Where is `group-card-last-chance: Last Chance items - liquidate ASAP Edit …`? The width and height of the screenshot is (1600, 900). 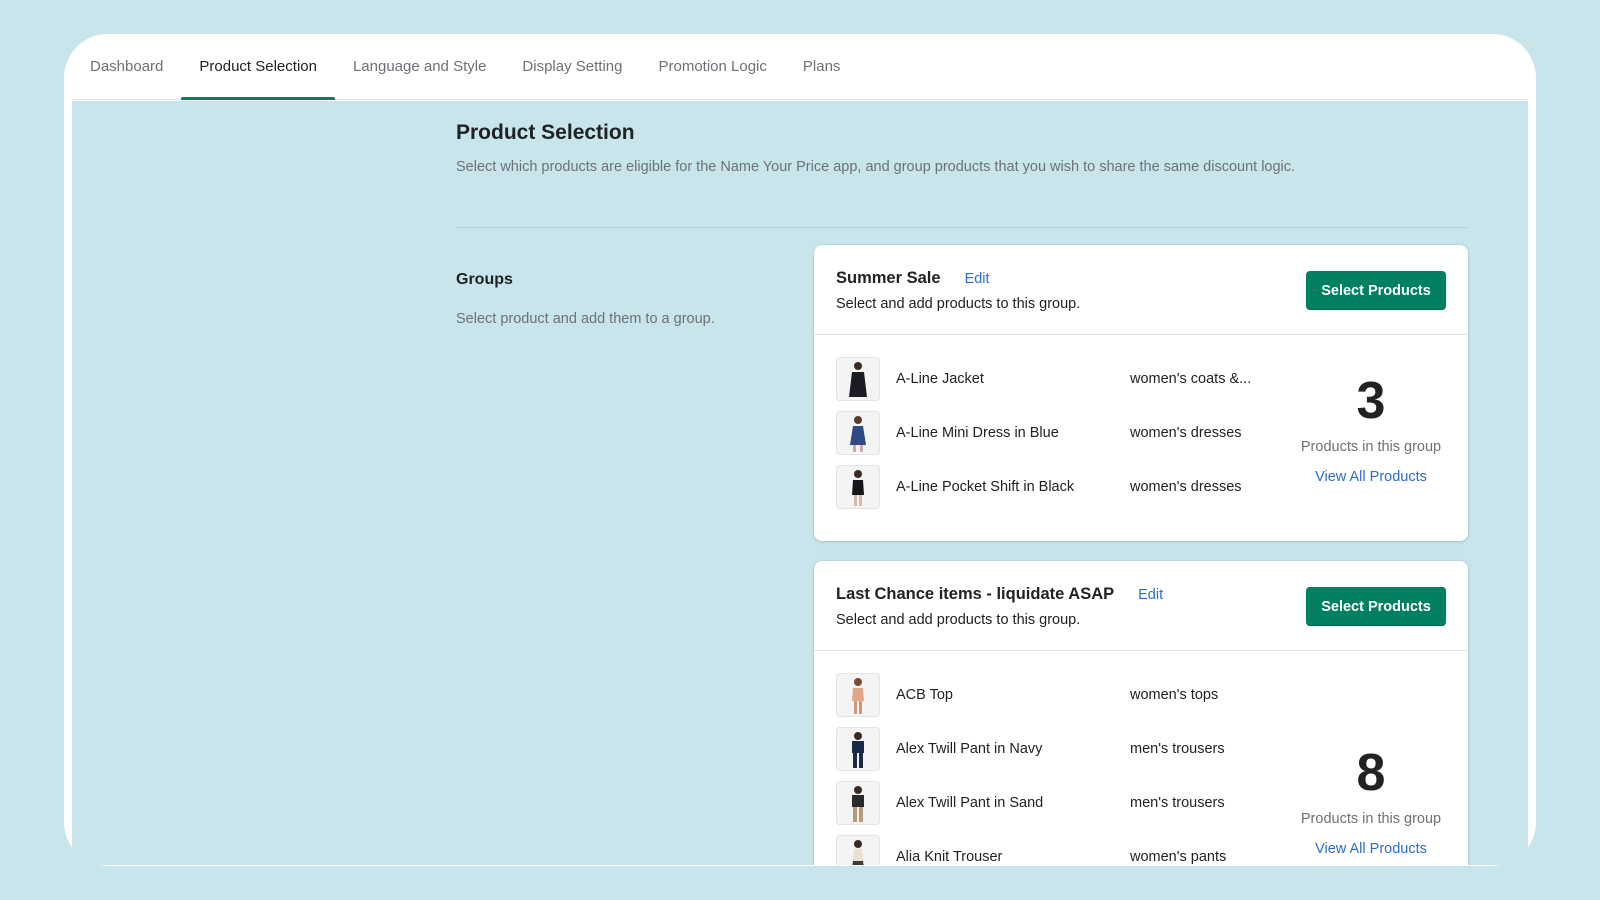
group-card-last-chance: Last Chance items - liquidate ASAP Edit … is located at coordinates (1141, 713).